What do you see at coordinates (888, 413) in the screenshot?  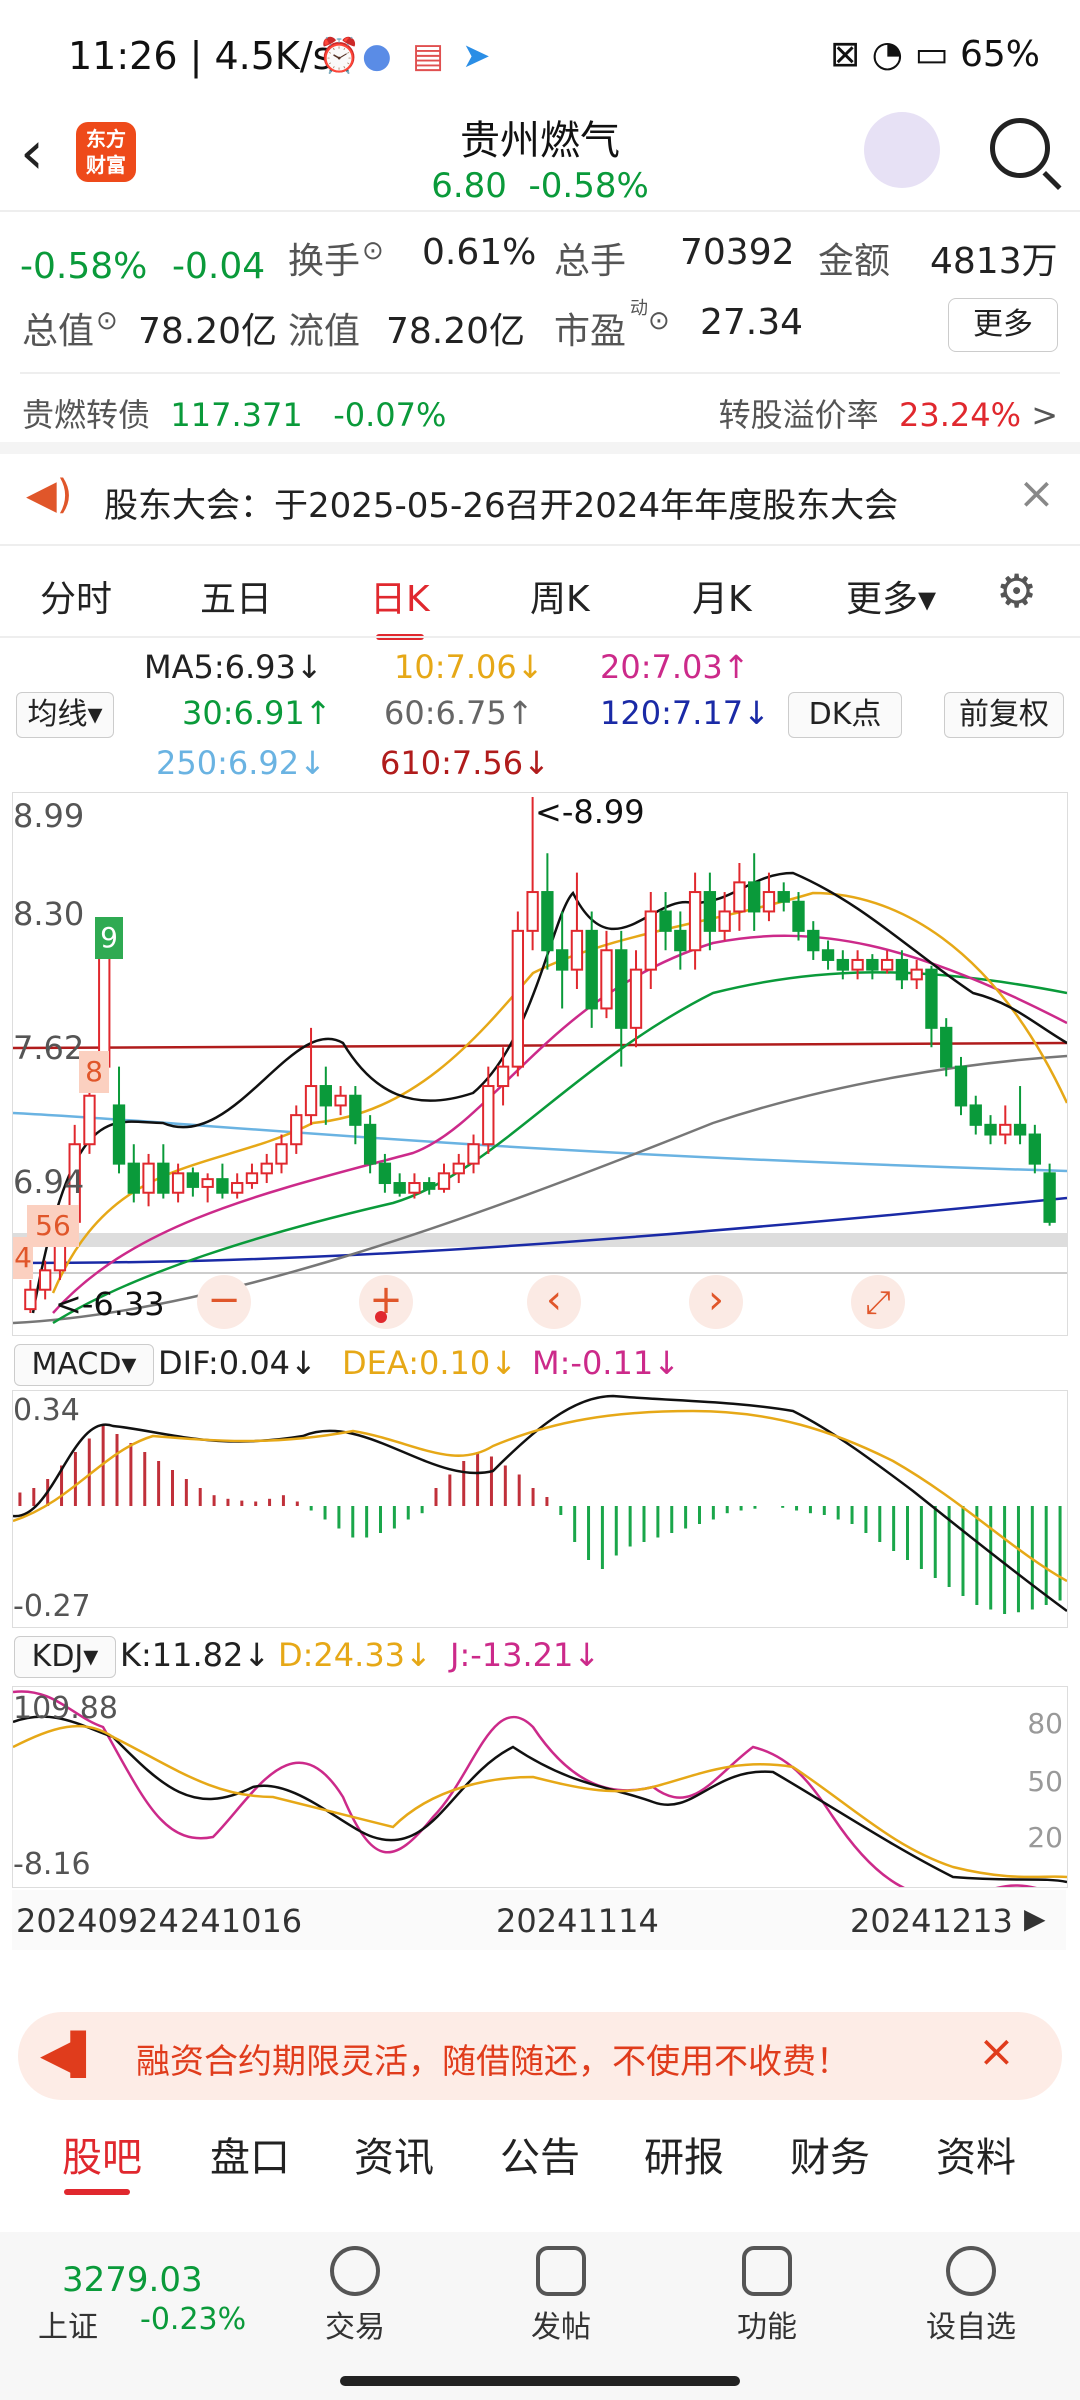 I see `bond-premium: 转股溢价率 23.24% >` at bounding box center [888, 413].